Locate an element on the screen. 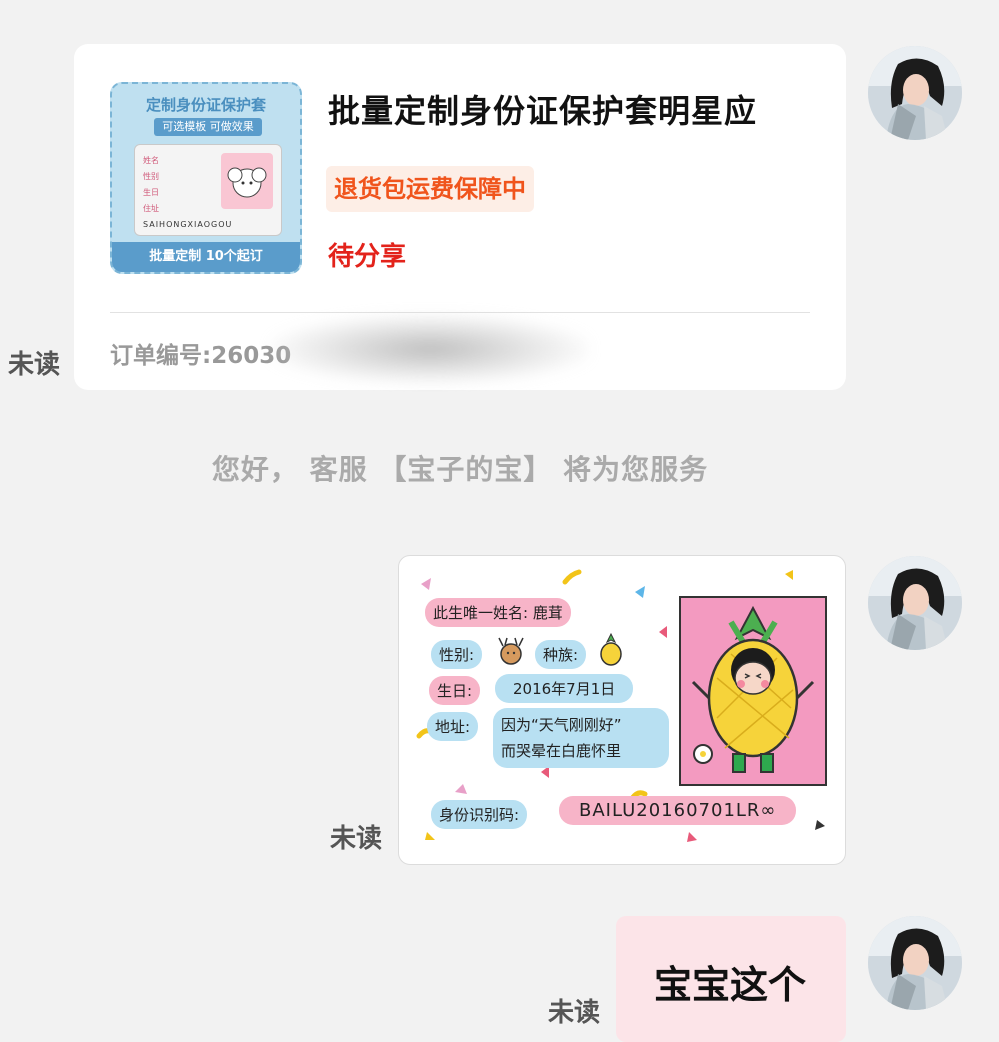  name-label: 此生唯一姓名: 鹿茸 is located at coordinates (498, 612).